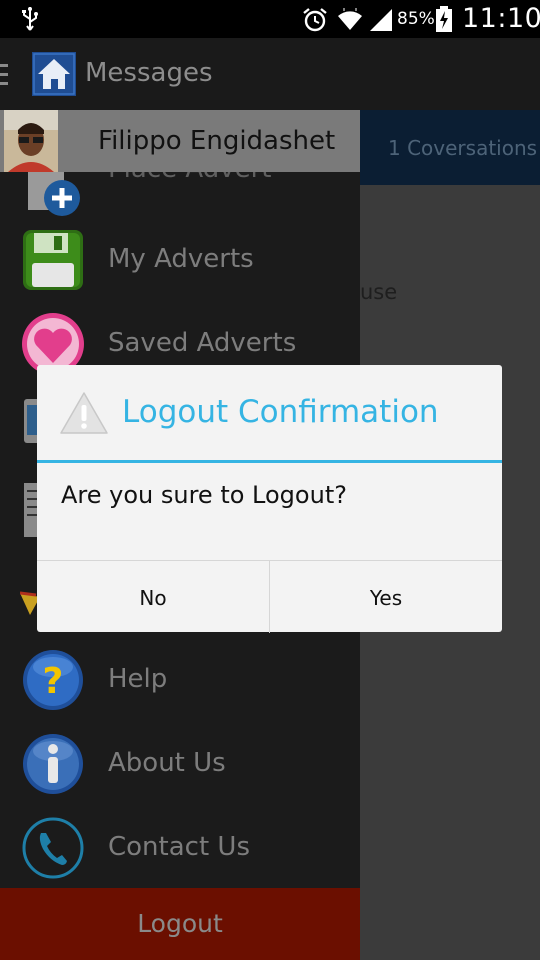  Describe the element at coordinates (386, 597) in the screenshot. I see `yes-button: Yes` at that location.